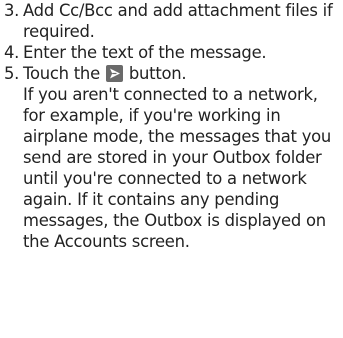 The width and height of the screenshot is (343, 338). I want to click on step-text: Enter the text of the message., so click(145, 52).